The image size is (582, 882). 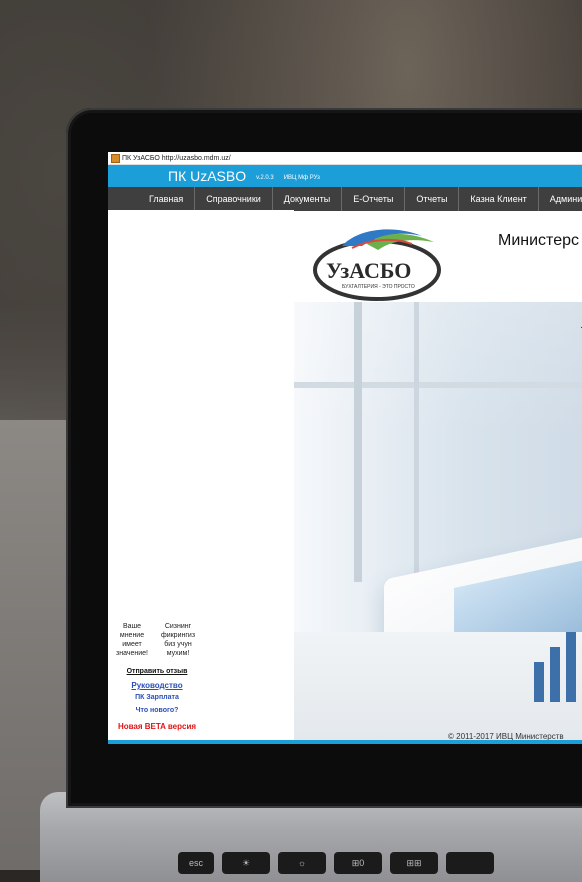 What do you see at coordinates (368, 270) in the screenshot?
I see `logo-text: УзАСБО` at bounding box center [368, 270].